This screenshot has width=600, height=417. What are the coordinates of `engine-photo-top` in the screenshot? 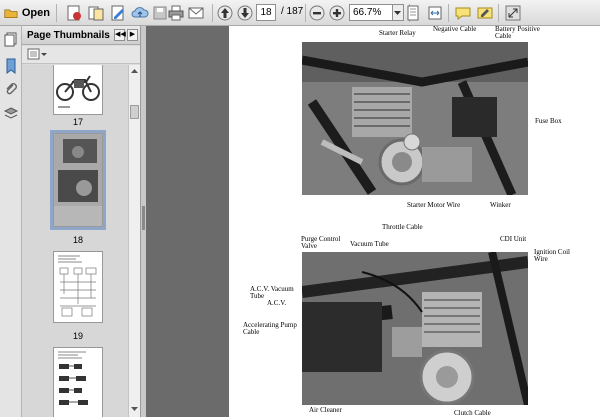 It's located at (415, 118).